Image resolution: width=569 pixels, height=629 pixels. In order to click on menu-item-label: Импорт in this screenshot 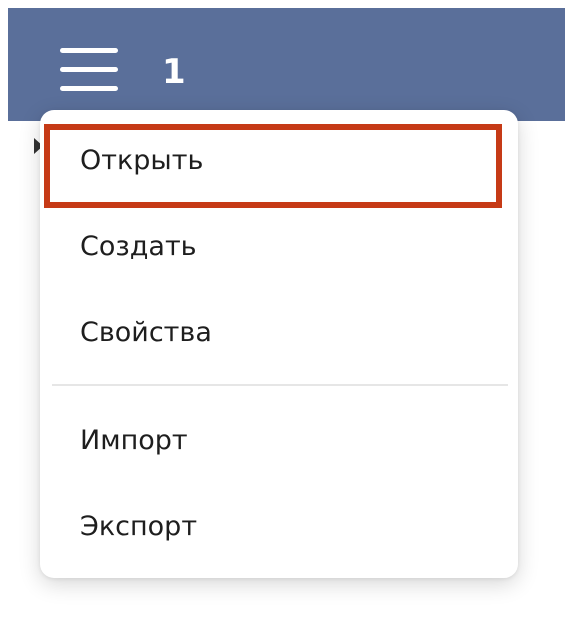, I will do `click(134, 440)`.